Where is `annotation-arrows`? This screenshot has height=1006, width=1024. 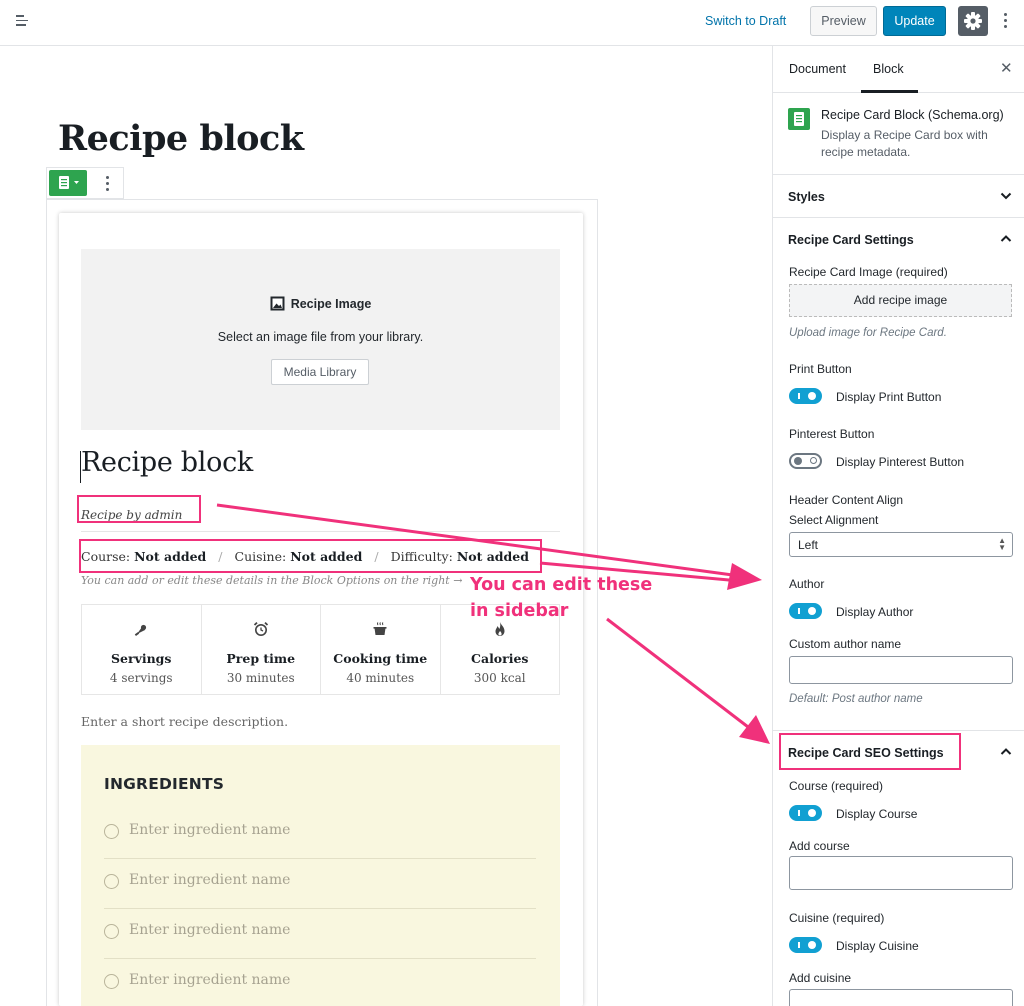 annotation-arrows is located at coordinates (493, 623).